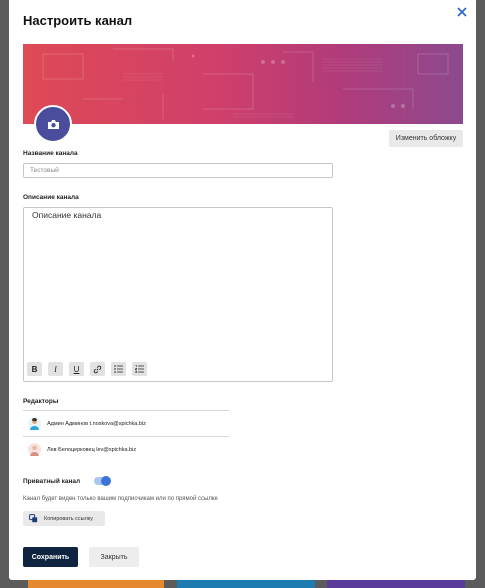 This screenshot has width=485, height=588. I want to click on close-icon, so click(462, 13).